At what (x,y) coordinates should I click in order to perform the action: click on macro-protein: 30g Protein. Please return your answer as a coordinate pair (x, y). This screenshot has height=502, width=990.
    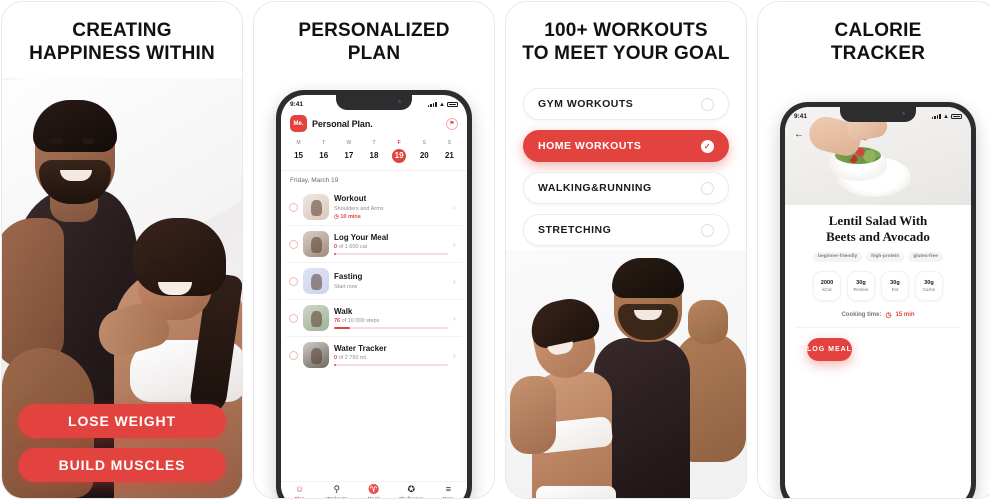
    Looking at the image, I should click on (861, 285).